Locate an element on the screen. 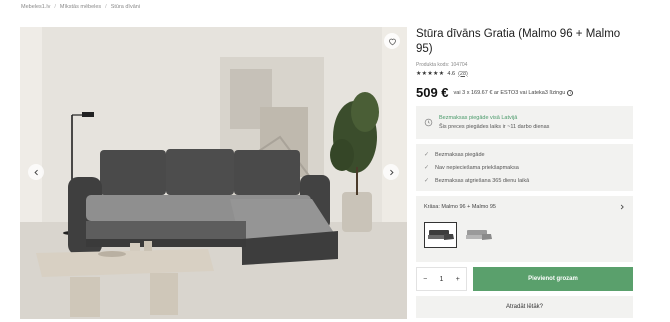 This screenshot has width=670, height=322. quantity-increase-button: + is located at coordinates (458, 279).